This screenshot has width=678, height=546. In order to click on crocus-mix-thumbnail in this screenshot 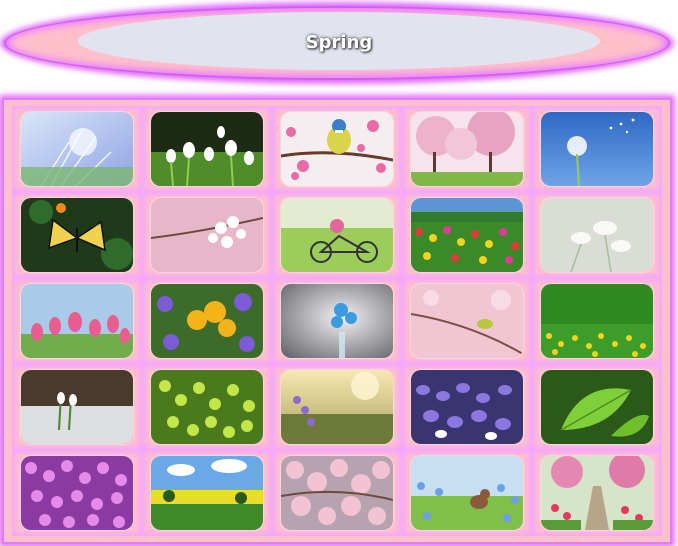, I will do `click(207, 321)`.